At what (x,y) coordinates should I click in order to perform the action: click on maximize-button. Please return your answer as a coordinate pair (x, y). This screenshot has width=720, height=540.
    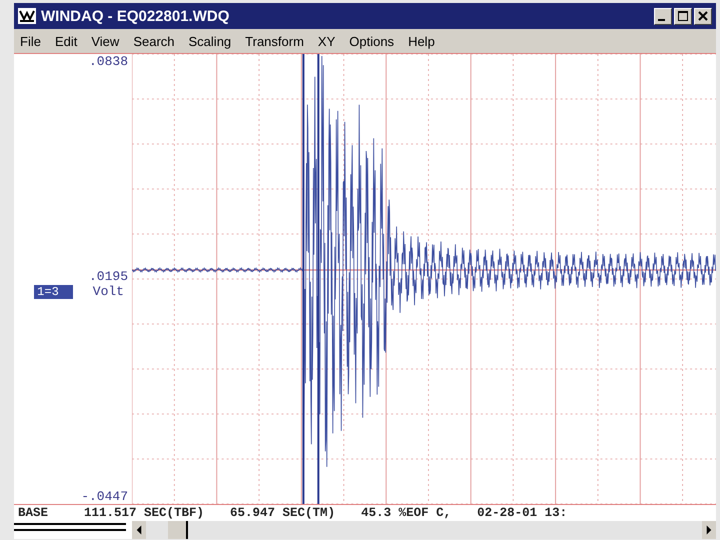
    Looking at the image, I should click on (683, 16).